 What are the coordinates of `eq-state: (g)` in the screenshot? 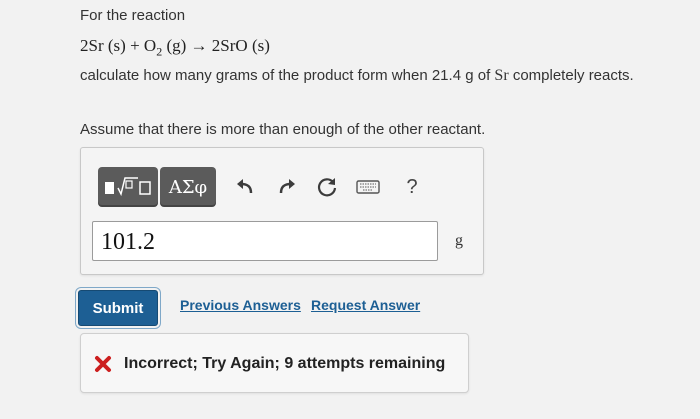 It's located at (176, 45).